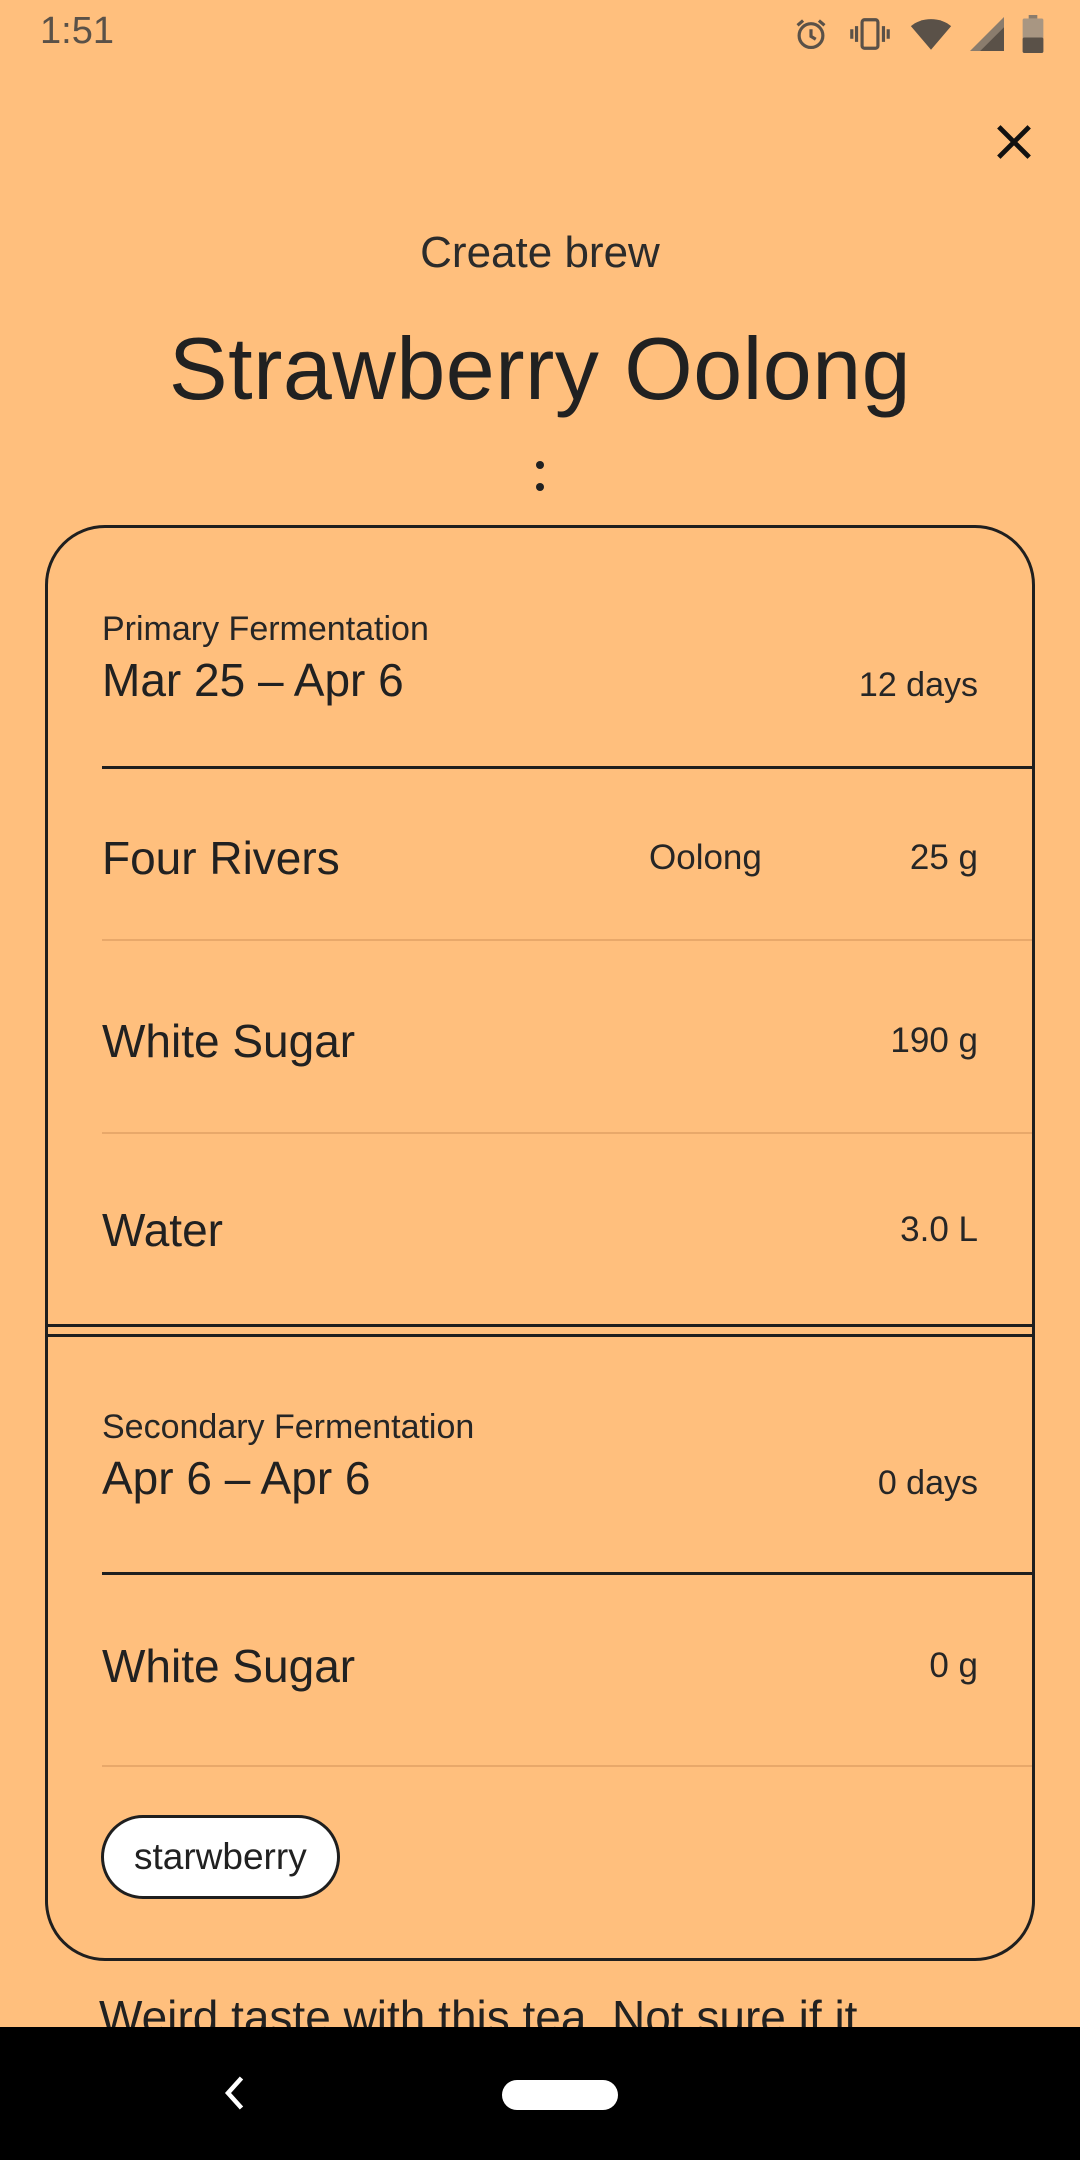 The height and width of the screenshot is (2160, 1080). I want to click on primary-fermentation-dates: Mar 25 – Apr 6, so click(253, 680).